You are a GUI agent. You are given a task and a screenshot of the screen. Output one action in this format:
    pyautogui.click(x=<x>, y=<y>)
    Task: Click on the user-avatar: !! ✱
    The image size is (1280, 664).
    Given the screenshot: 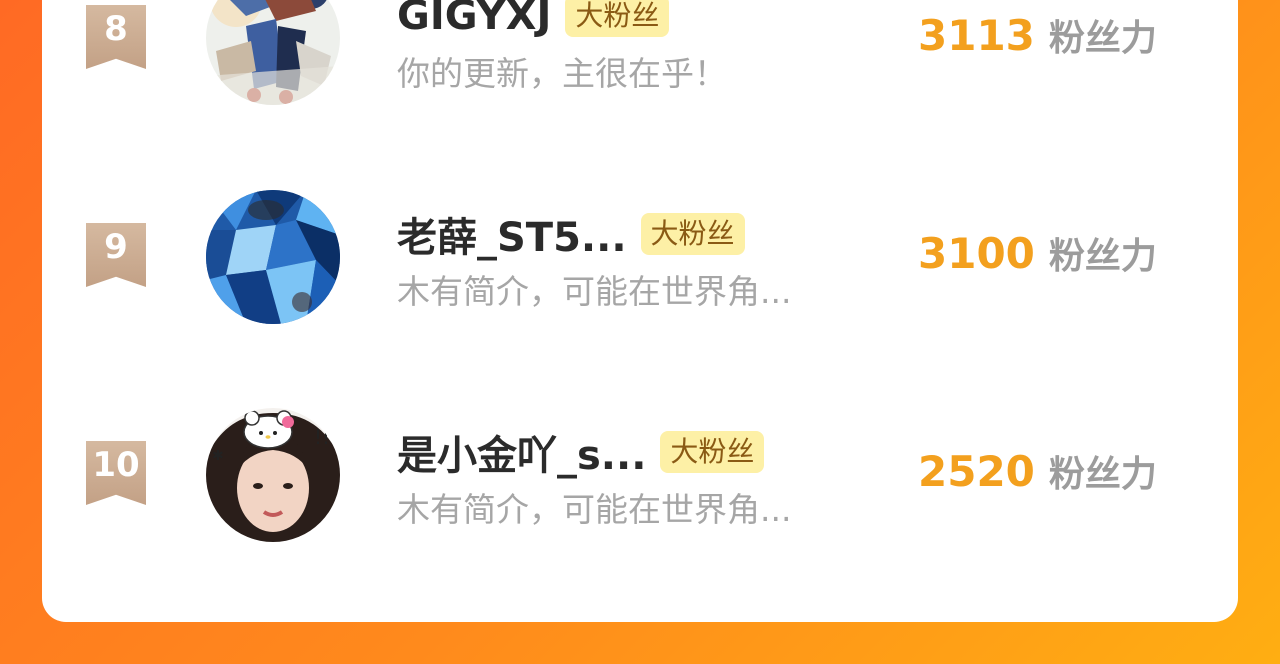 What is the action you would take?
    pyautogui.click(x=273, y=475)
    